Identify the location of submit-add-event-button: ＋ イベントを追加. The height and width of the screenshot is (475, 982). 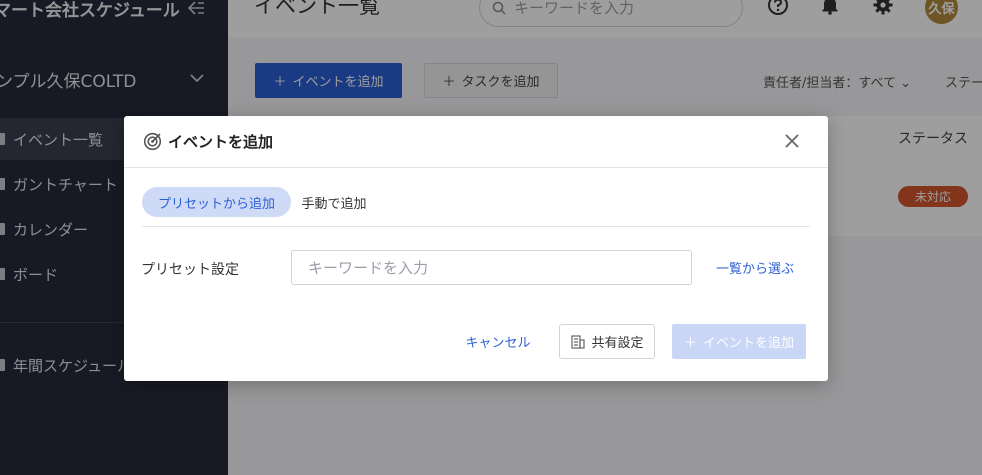
(739, 341).